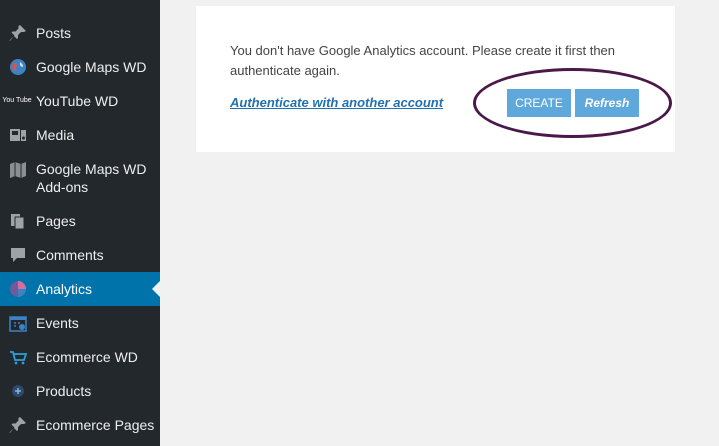 This screenshot has width=719, height=446. What do you see at coordinates (57, 323) in the screenshot?
I see `sidebar-item-label: Events` at bounding box center [57, 323].